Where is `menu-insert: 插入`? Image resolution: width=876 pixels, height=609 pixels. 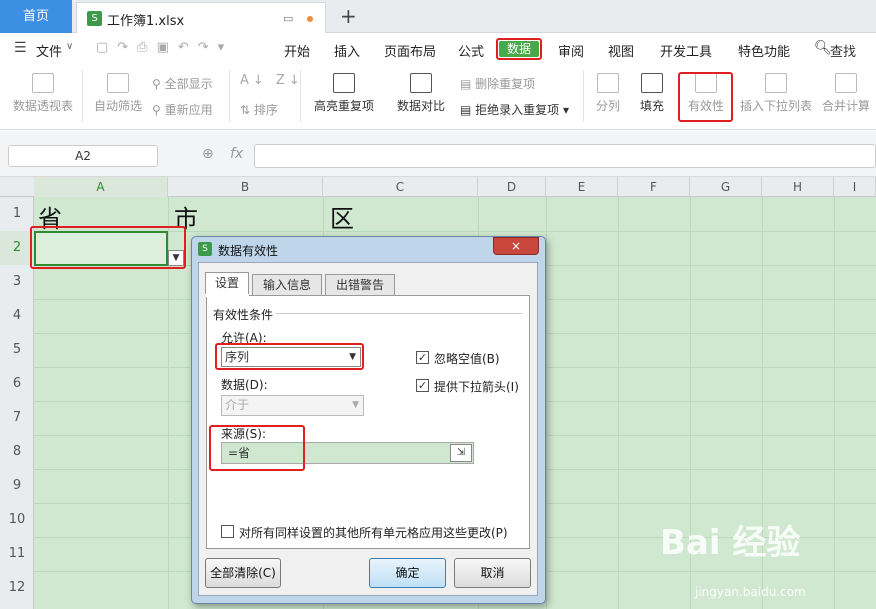 menu-insert: 插入 is located at coordinates (347, 50).